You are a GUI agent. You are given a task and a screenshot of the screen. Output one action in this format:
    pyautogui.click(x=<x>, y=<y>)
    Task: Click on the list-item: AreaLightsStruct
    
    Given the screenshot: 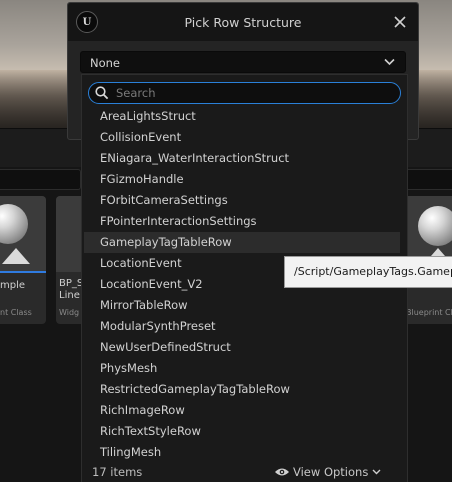 What is the action you would take?
    pyautogui.click(x=242, y=116)
    